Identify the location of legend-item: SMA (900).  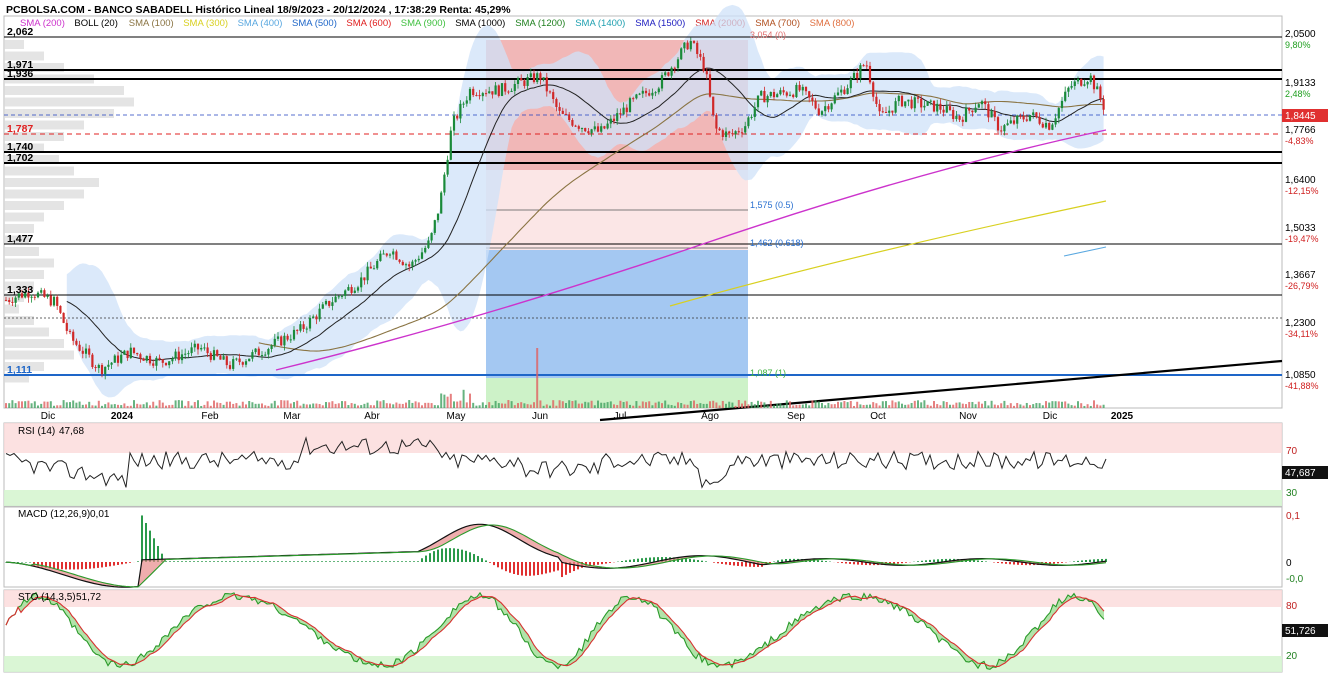
(423, 23).